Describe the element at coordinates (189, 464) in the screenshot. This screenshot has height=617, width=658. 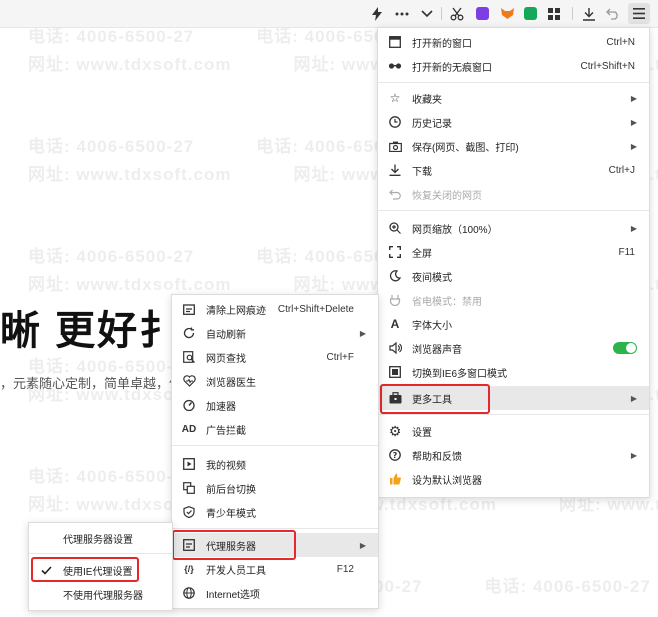
I see `video-icon` at that location.